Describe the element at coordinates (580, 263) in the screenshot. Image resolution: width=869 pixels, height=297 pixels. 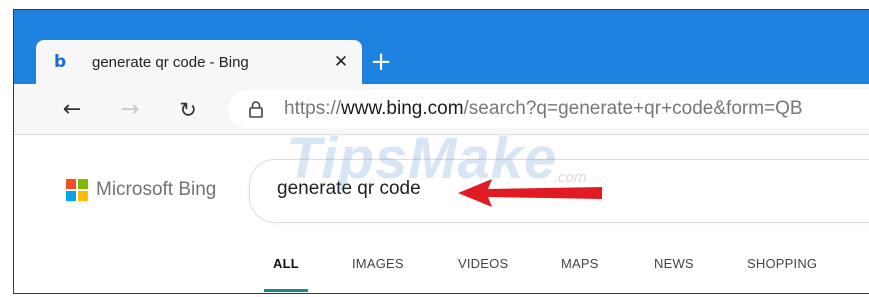
I see `scope-maps: MAPS` at that location.